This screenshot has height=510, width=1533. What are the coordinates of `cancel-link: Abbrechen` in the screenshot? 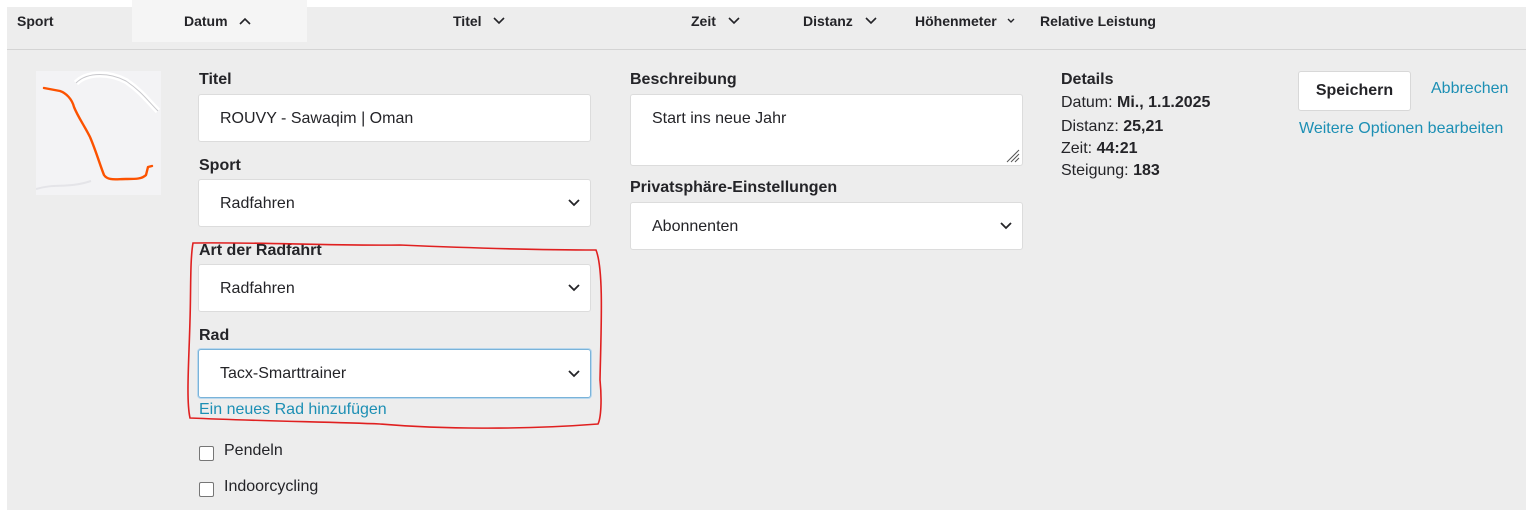 It's located at (1469, 89).